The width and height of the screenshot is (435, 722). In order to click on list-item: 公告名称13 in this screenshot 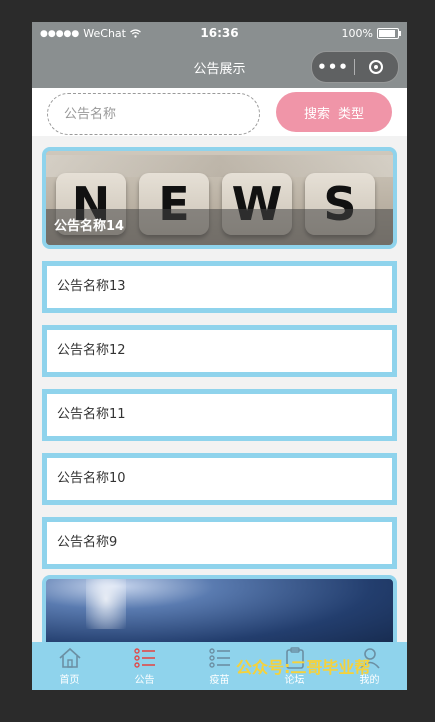, I will do `click(219, 287)`.